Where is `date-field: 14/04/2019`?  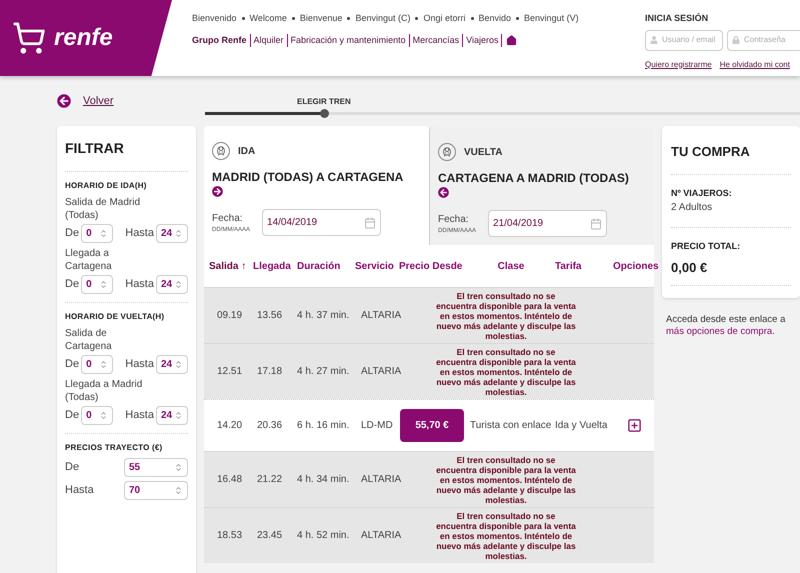 date-field: 14/04/2019 is located at coordinates (322, 222).